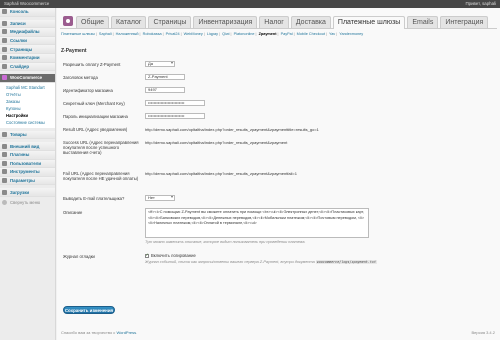 This screenshot has width=500, height=340. I want to click on section-title: Z-Payment, so click(74, 51).